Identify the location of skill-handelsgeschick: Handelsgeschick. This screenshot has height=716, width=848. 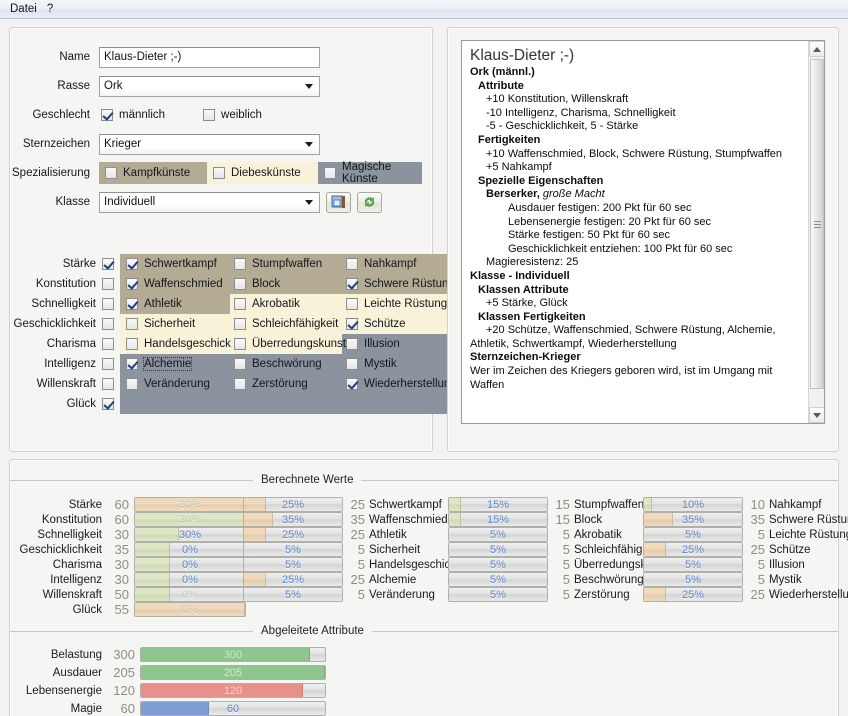
(178, 344).